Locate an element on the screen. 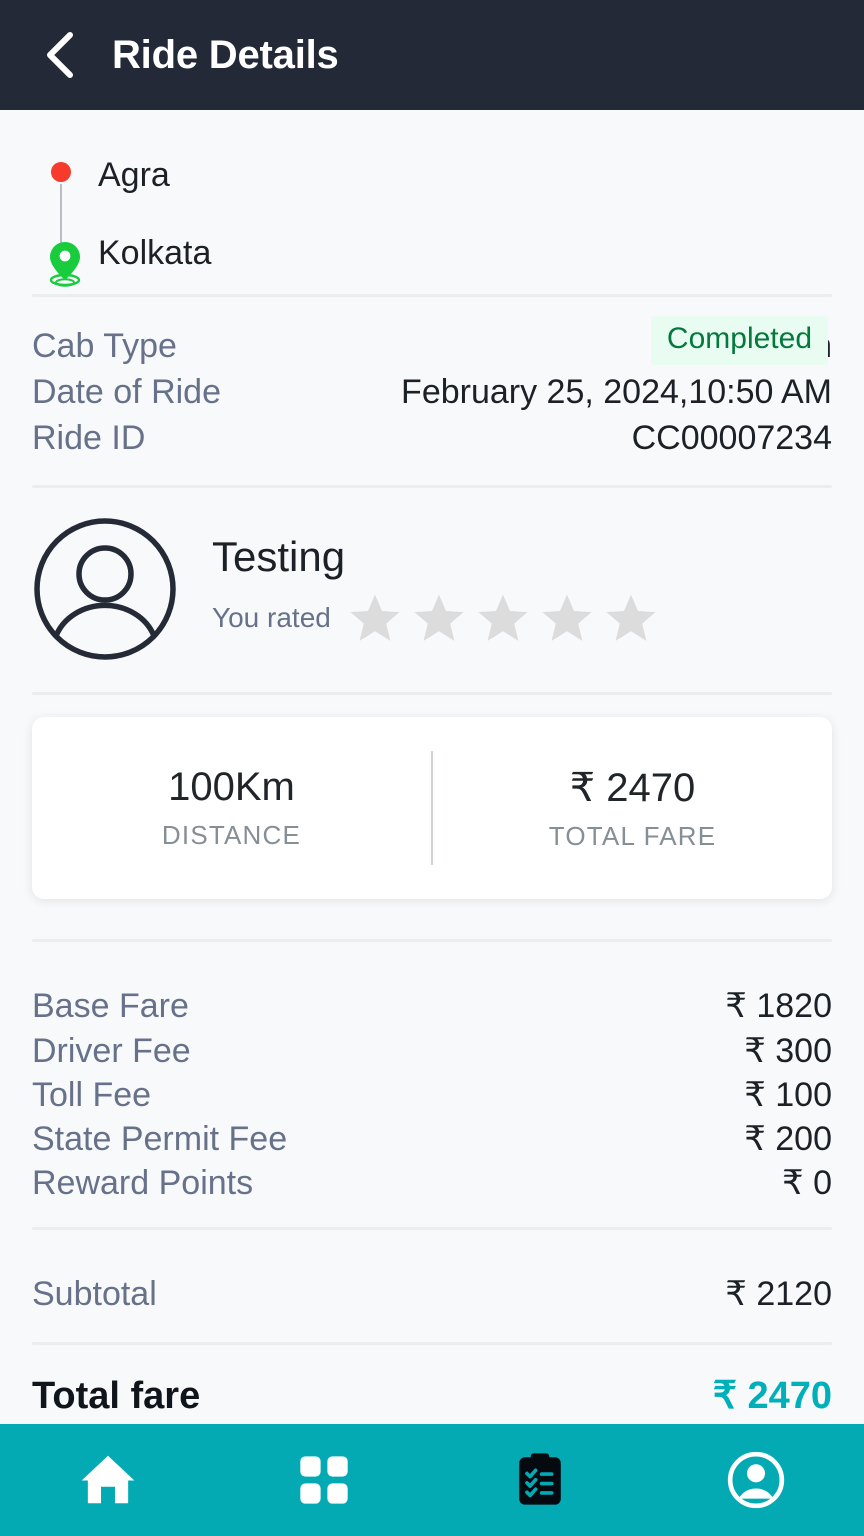 The image size is (864, 1536). rating-row: You rated is located at coordinates (522, 618).